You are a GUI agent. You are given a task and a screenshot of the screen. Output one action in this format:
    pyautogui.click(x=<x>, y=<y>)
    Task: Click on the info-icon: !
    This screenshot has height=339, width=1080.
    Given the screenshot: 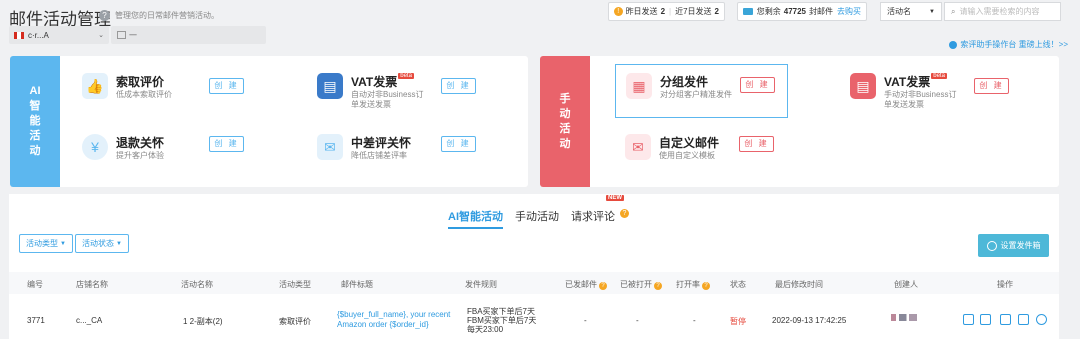 What is the action you would take?
    pyautogui.click(x=618, y=11)
    